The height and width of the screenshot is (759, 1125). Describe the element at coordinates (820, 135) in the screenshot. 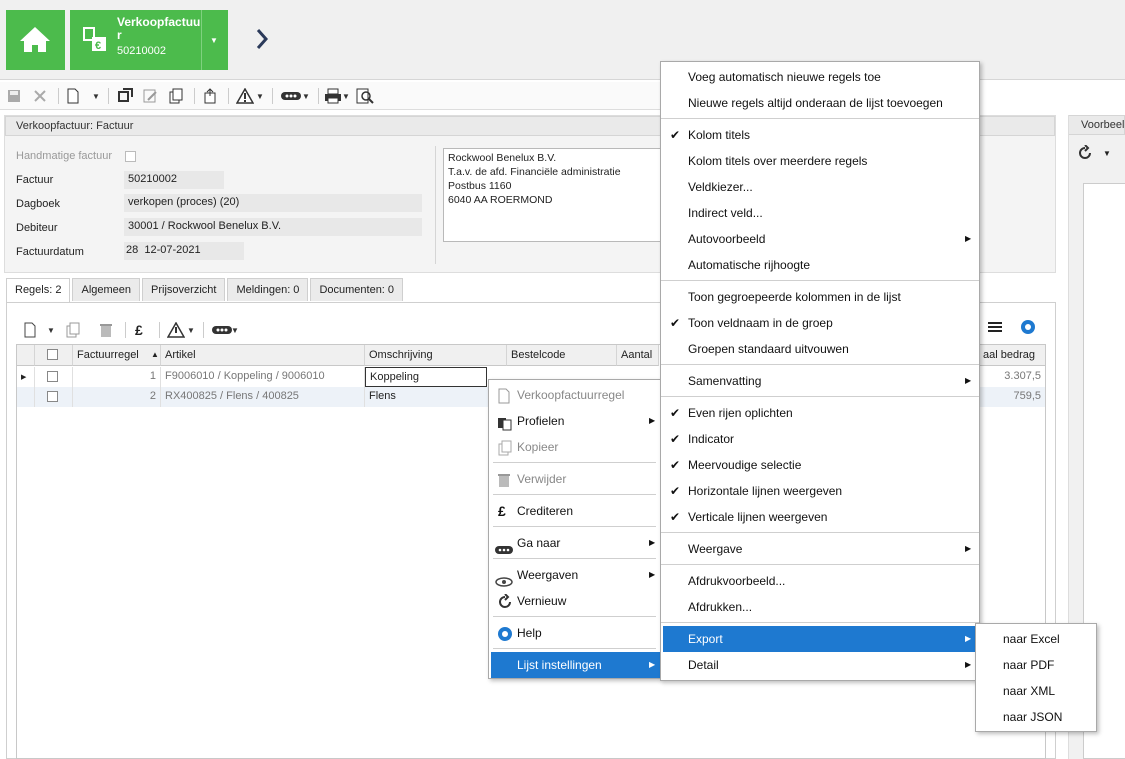

I see `menu-item-kolom-titels: ✔ Kolom titels` at that location.